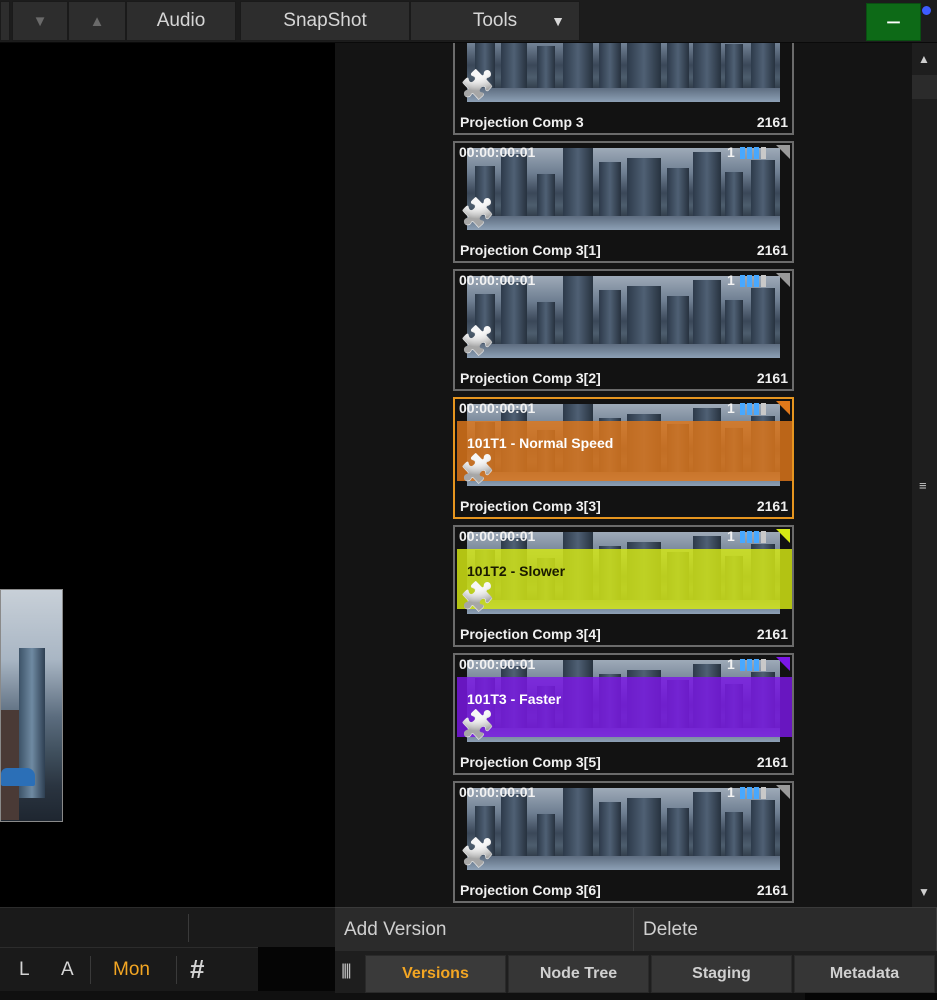  What do you see at coordinates (624, 707) in the screenshot?
I see `tag-overlay` at bounding box center [624, 707].